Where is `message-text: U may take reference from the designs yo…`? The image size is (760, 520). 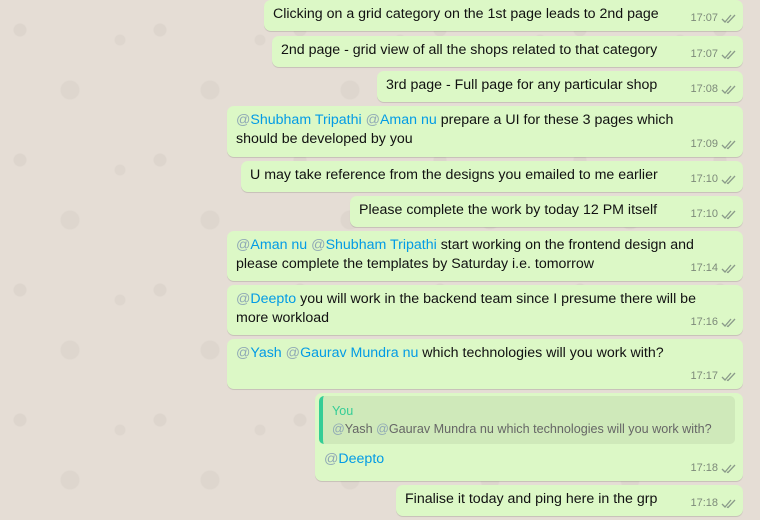
message-text: U may take reference from the designs yo… is located at coordinates (454, 175).